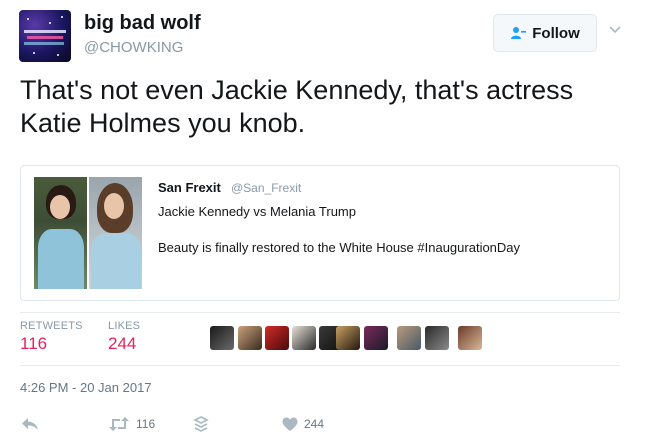 This screenshot has width=650, height=448. I want to click on quoted-display-name: San Frexit, so click(189, 187).